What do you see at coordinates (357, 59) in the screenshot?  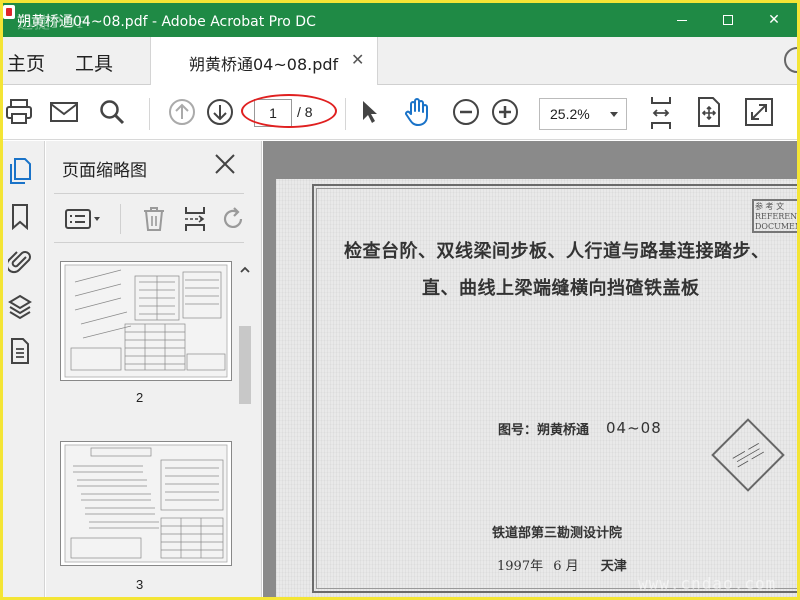 I see `close-tab-icon: ✕` at bounding box center [357, 59].